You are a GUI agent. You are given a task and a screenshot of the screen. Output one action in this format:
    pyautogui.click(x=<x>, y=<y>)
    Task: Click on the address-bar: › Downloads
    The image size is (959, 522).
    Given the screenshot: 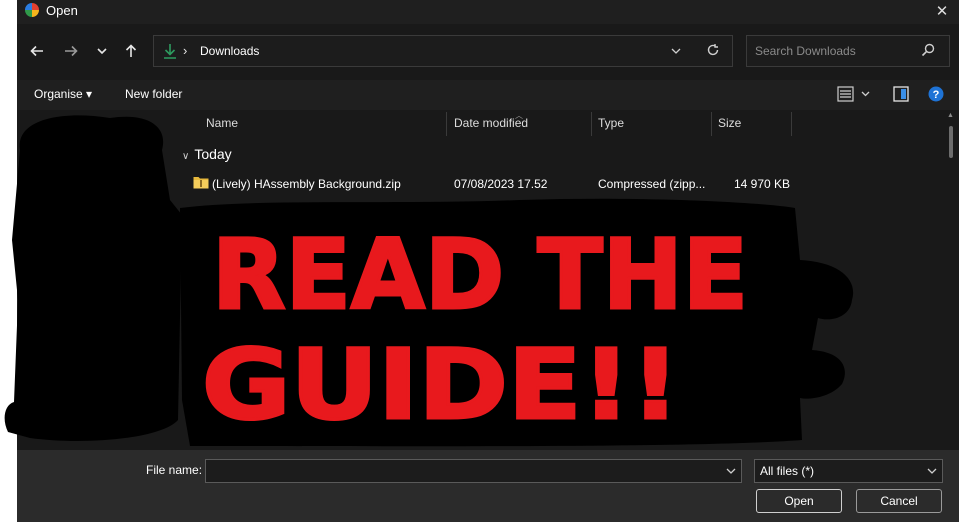 What is the action you would take?
    pyautogui.click(x=443, y=51)
    